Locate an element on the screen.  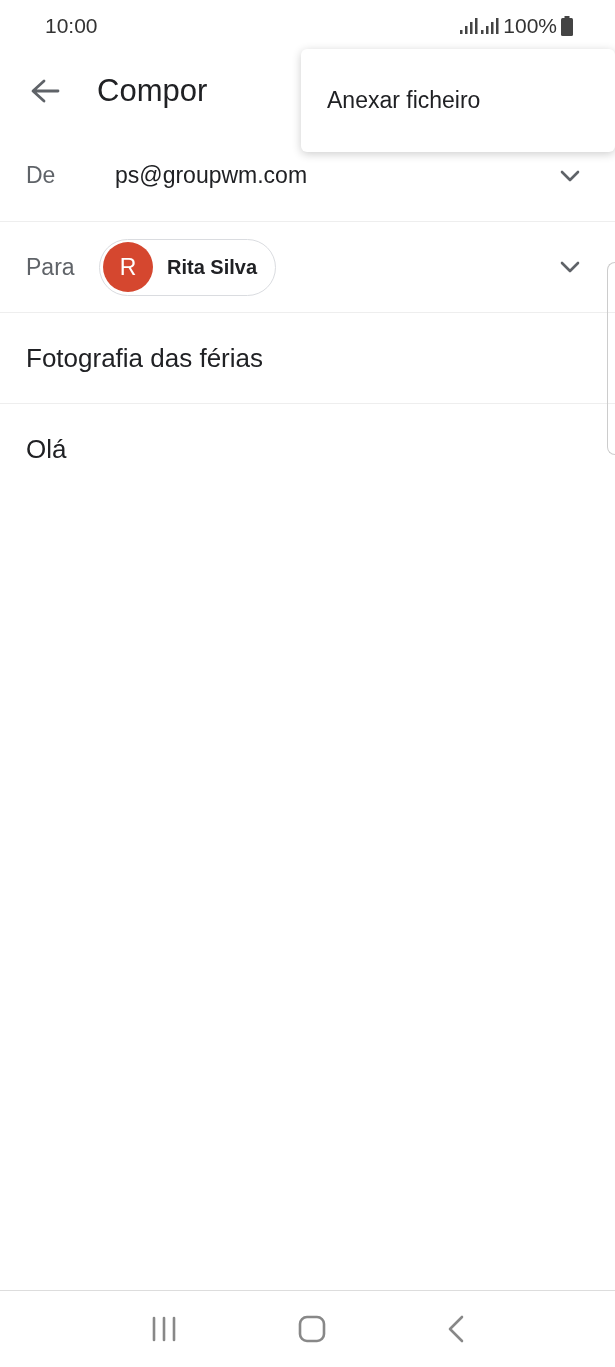
from-address: ps@groupwm.com is located at coordinates (337, 175).